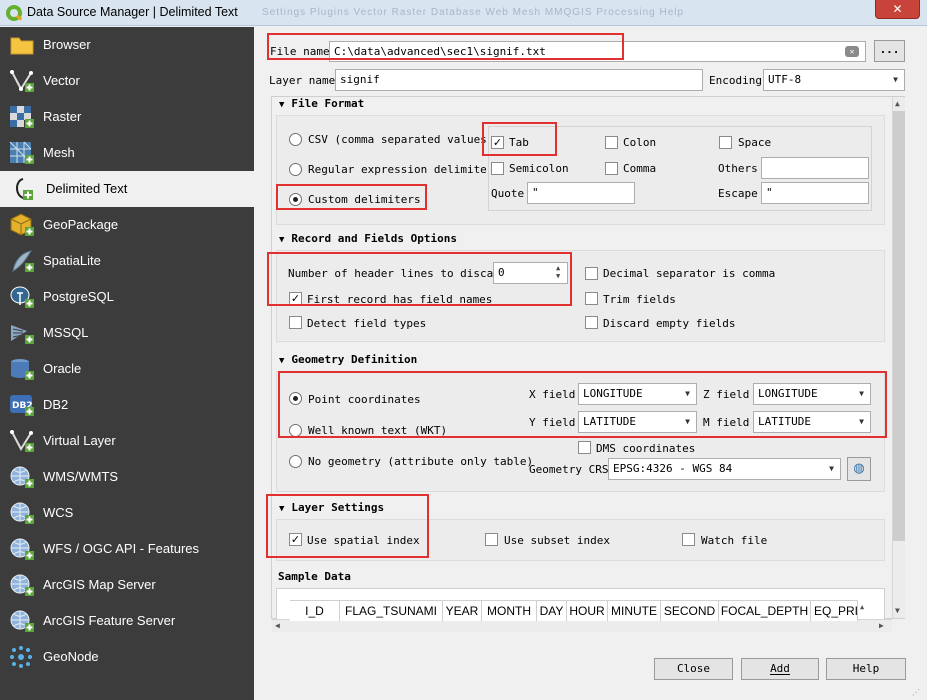 This screenshot has width=927, height=700. What do you see at coordinates (127, 225) in the screenshot?
I see `sidebar-item-geopackage: GeoPackage` at bounding box center [127, 225].